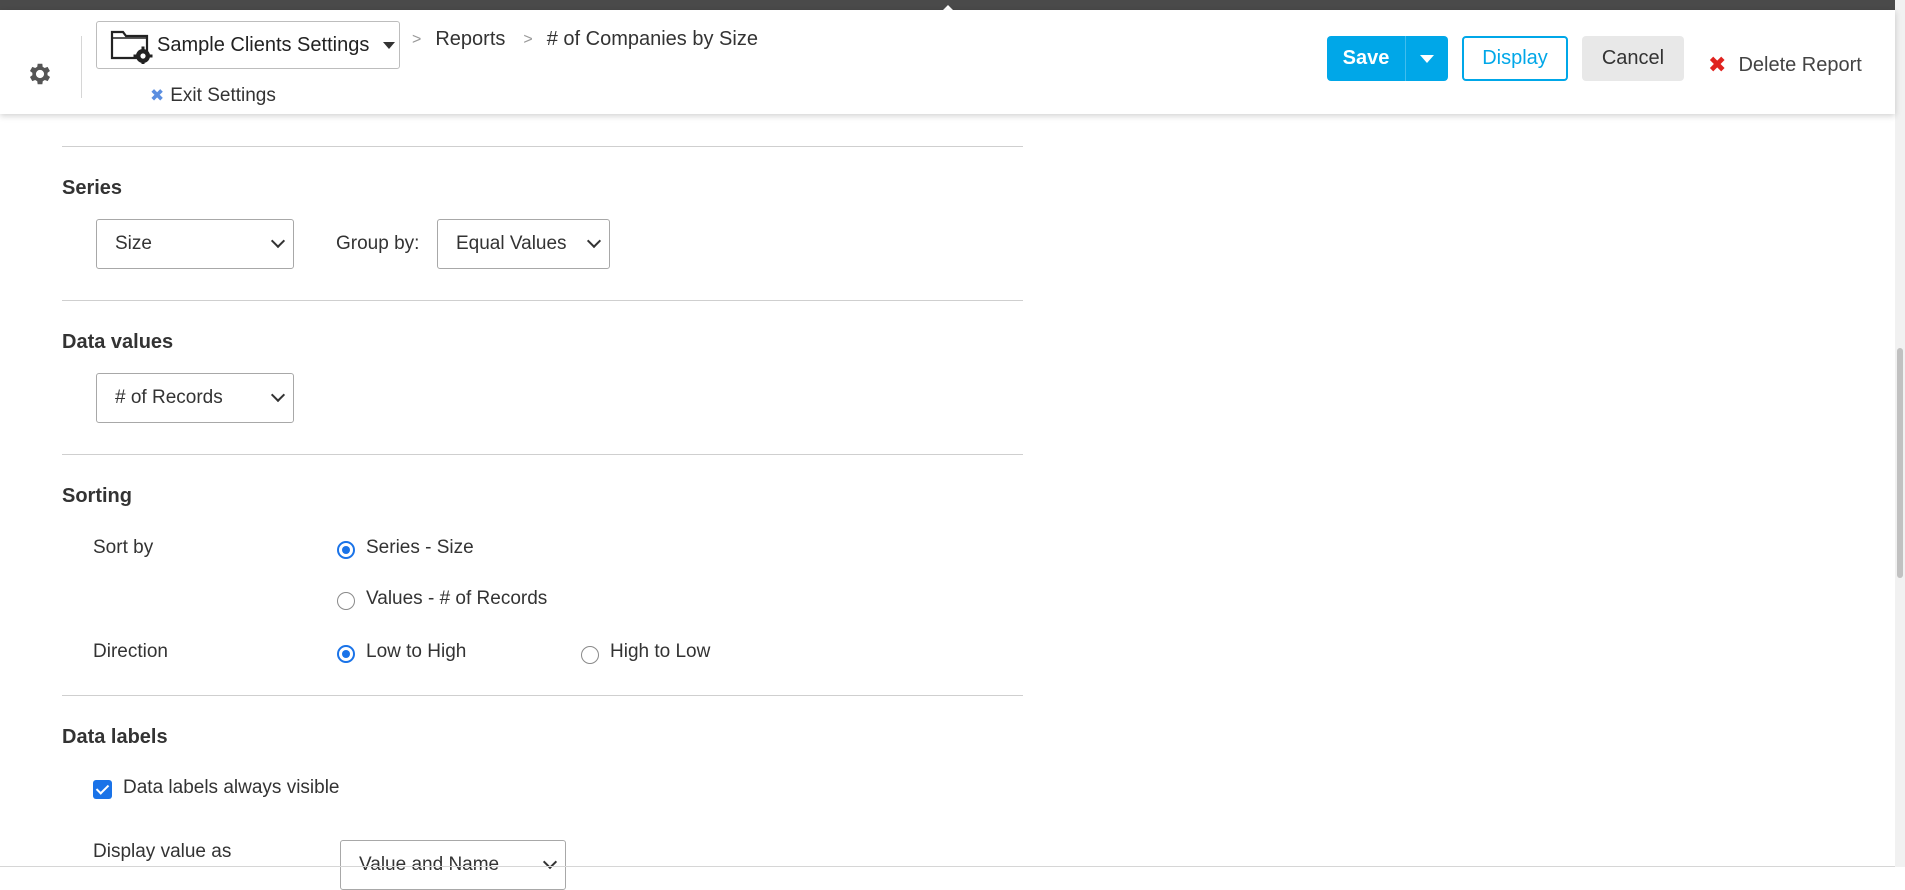  I want to click on display-button: Display, so click(1515, 58).